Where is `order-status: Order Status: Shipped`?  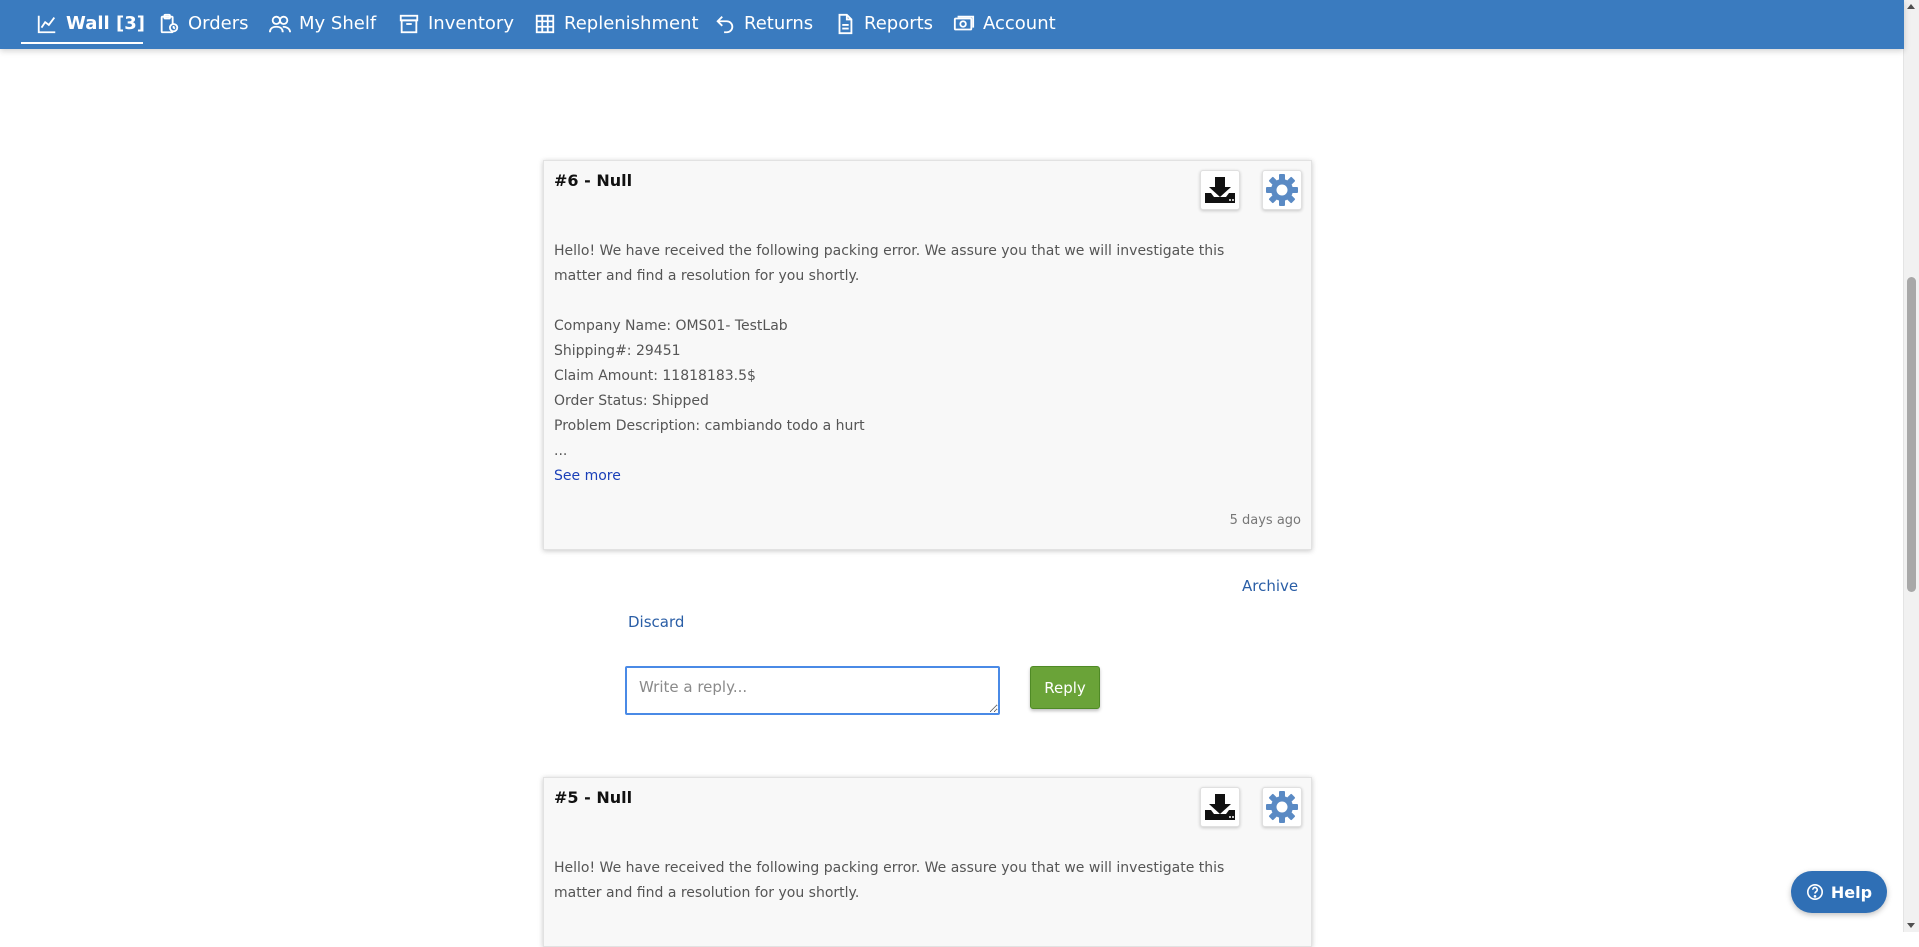 order-status: Order Status: Shipped is located at coordinates (631, 401).